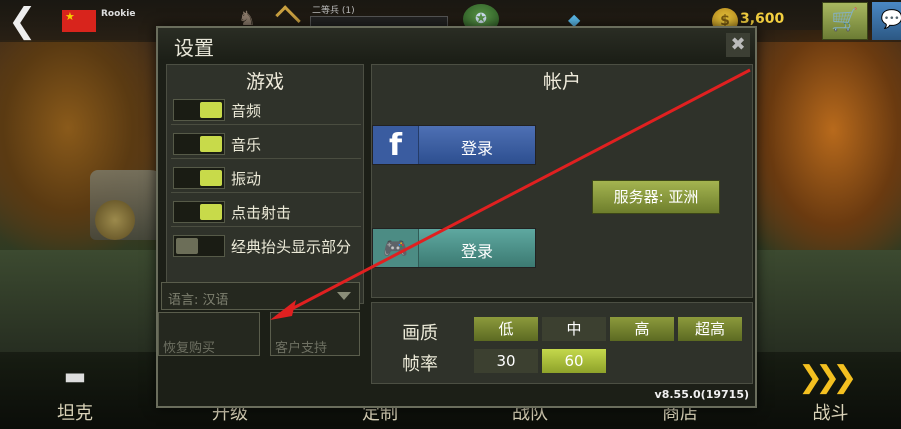  Describe the element at coordinates (199, 110) in the screenshot. I see `audio-toggle` at that location.